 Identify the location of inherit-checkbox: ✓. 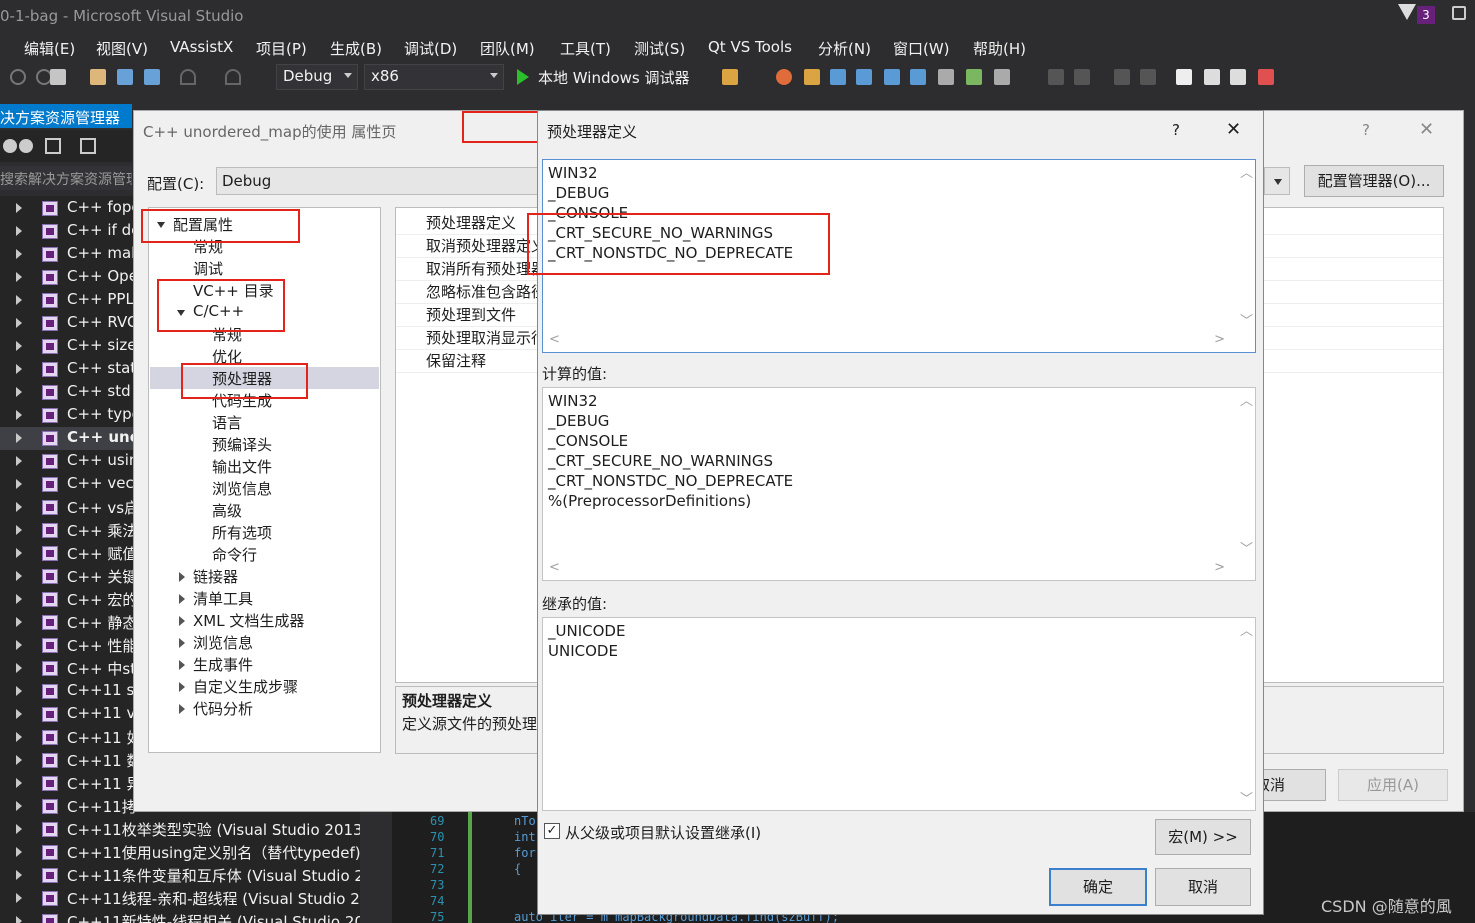
(552, 831).